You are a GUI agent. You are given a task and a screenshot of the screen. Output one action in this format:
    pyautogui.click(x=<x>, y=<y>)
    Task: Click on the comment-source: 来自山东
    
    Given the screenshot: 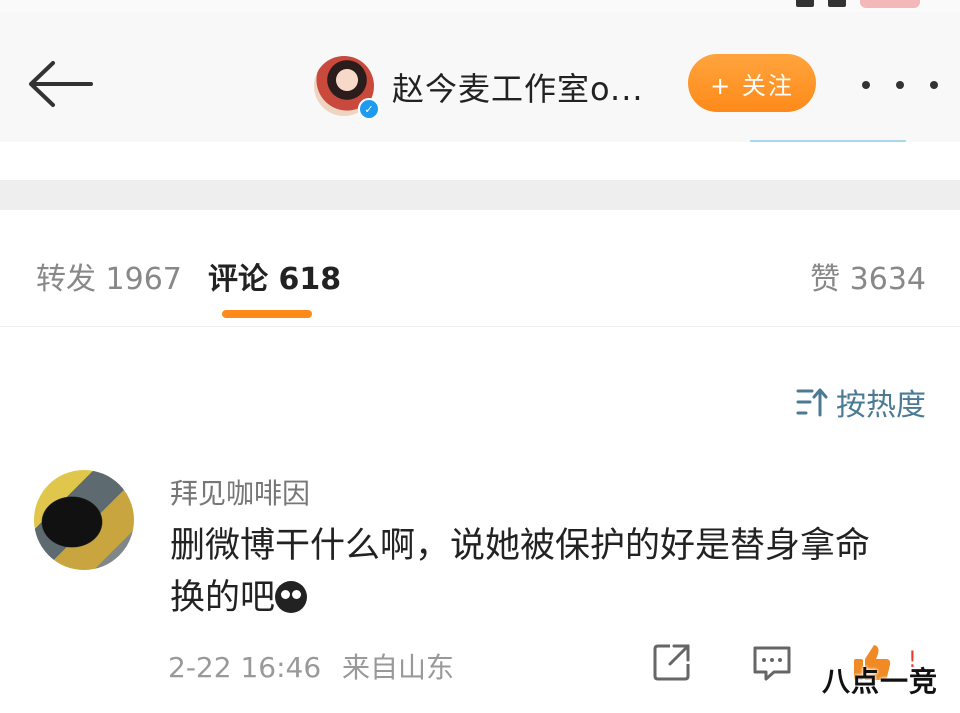 What is the action you would take?
    pyautogui.click(x=398, y=667)
    